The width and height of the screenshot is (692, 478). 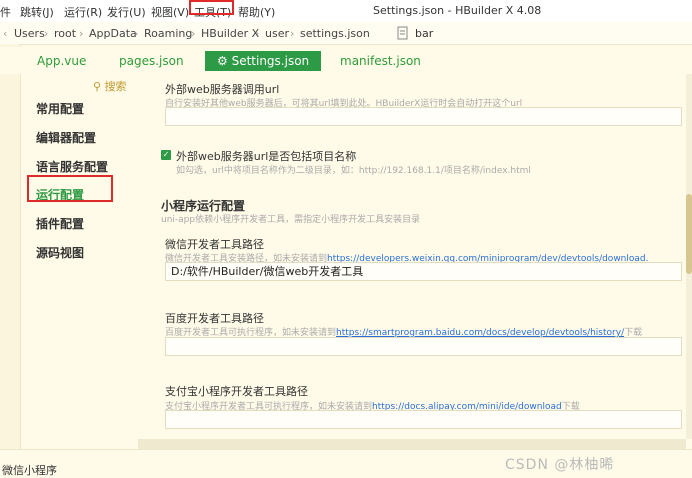 What do you see at coordinates (70, 188) in the screenshot?
I see `run-config-highlight` at bounding box center [70, 188].